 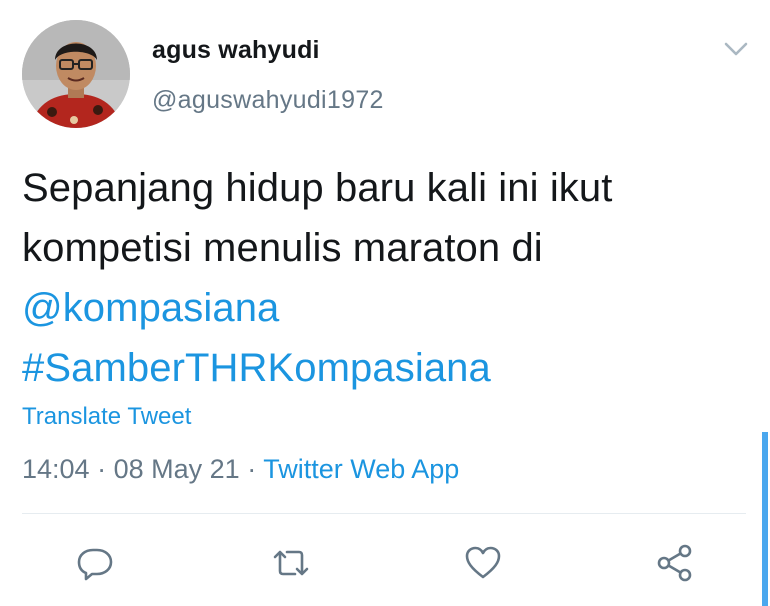 I want to click on reply-icon, so click(x=95, y=564).